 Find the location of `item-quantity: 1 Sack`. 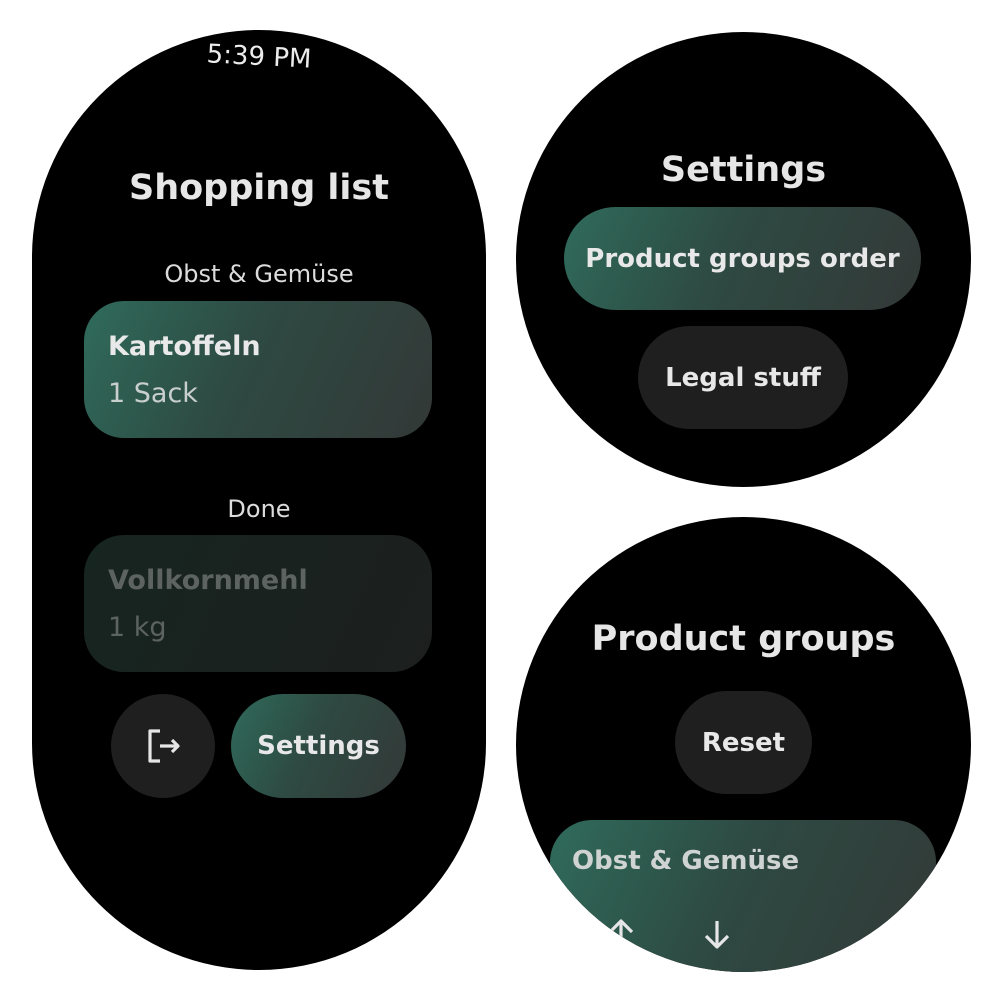

item-quantity: 1 Sack is located at coordinates (153, 393).